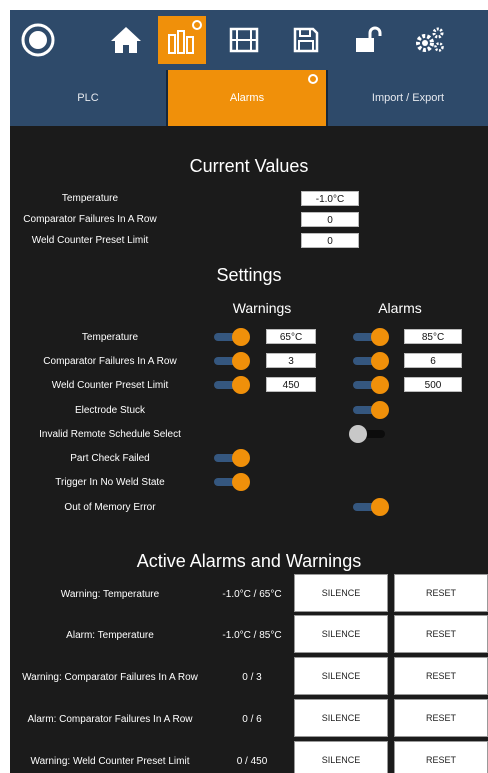 Image resolution: width=488 pixels, height=773 pixels. What do you see at coordinates (291, 360) in the screenshot?
I see `warning-comparator-input: 3` at bounding box center [291, 360].